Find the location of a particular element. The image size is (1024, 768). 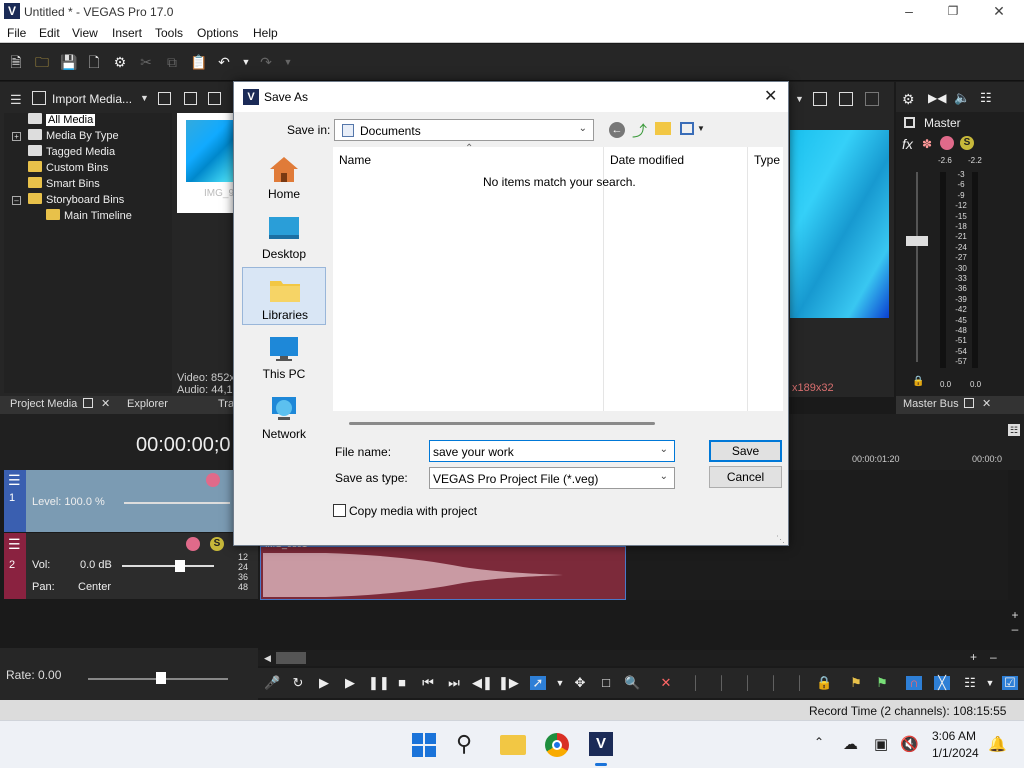

file-list-scrollbar is located at coordinates (502, 423).